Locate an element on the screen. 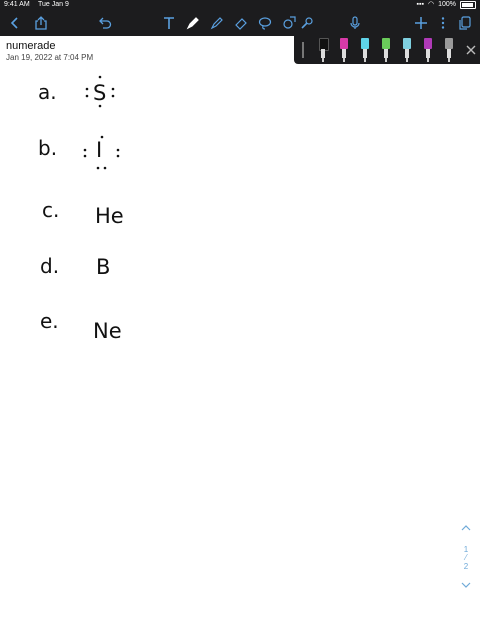 Image resolution: width=480 pixels, height=640 pixels. back-icon is located at coordinates (15, 23).